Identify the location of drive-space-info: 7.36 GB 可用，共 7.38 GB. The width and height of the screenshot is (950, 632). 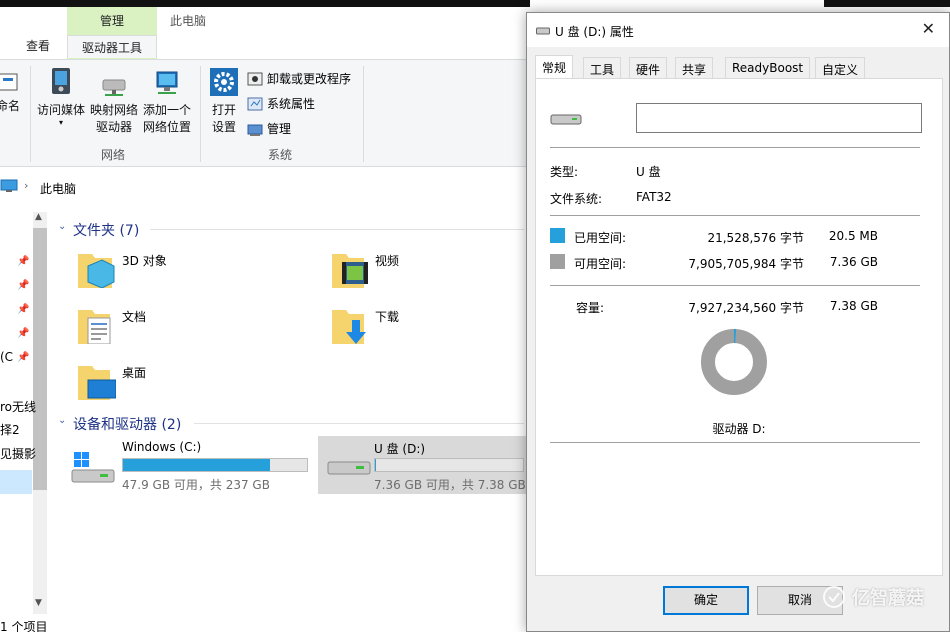
(450, 485).